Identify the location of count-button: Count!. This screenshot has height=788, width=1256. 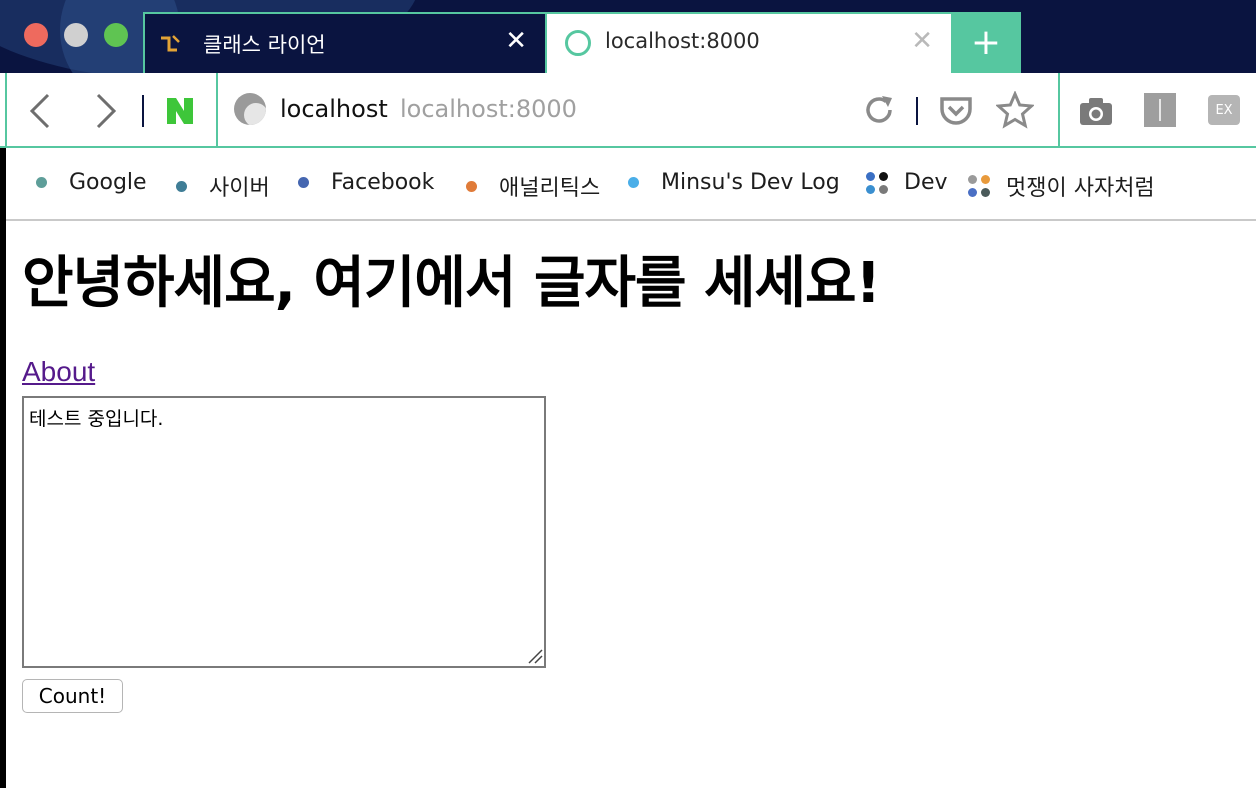
(72, 696).